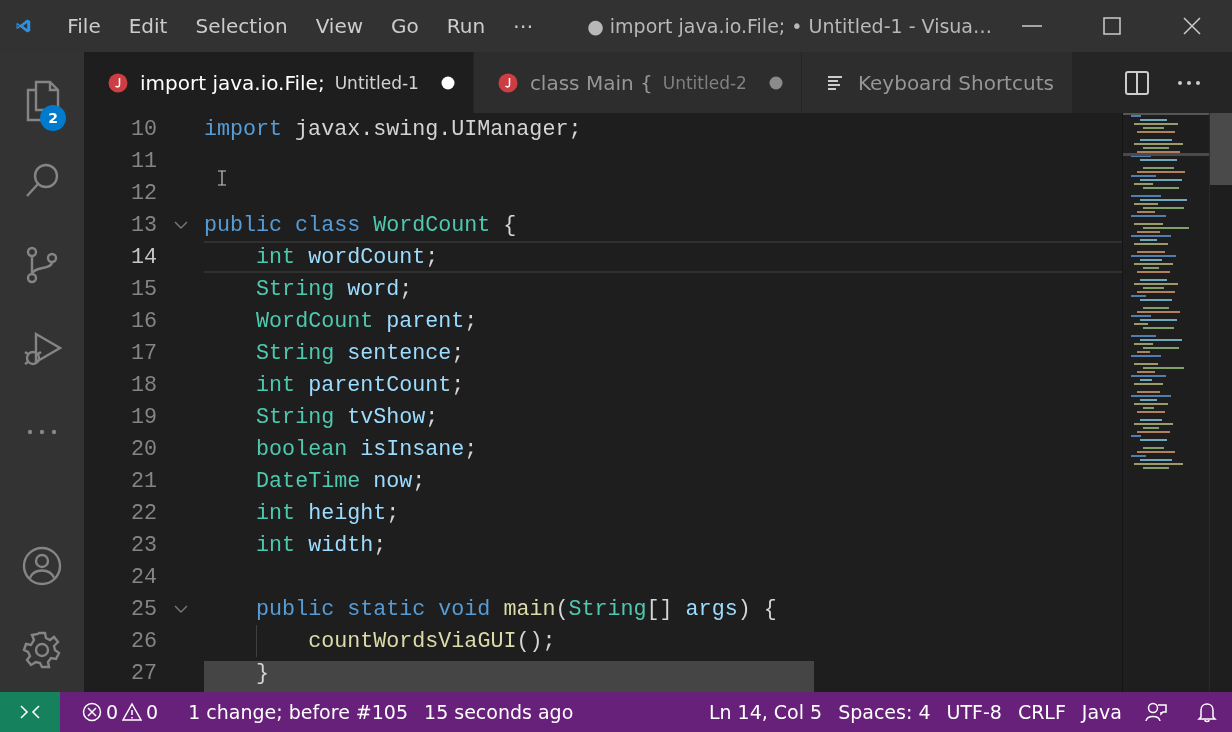  I want to click on notifications-icon, so click(1207, 712).